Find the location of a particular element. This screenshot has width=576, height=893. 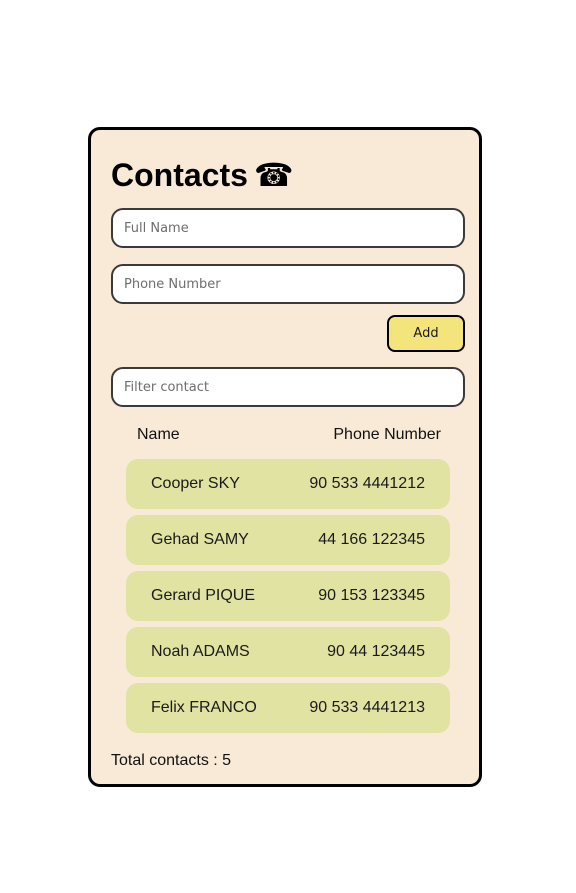

contact-name: Cooper SKY is located at coordinates (195, 483).